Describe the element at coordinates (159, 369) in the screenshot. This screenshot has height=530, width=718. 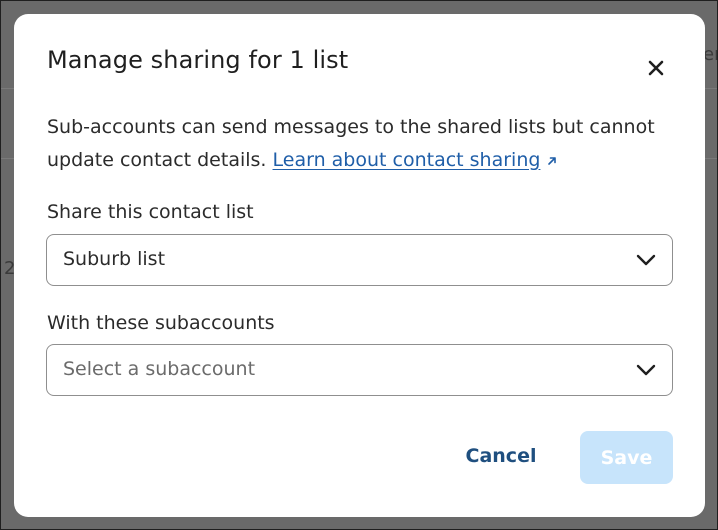
I see `subaccount-placeholder: Select a subaccount` at that location.